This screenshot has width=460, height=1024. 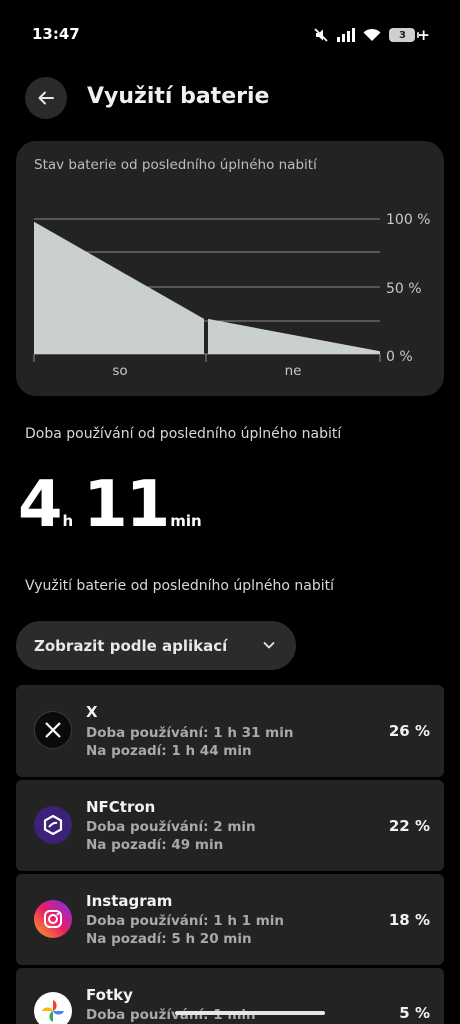 What do you see at coordinates (169, 751) in the screenshot?
I see `app-background-time: Na pozadí: 1 h 44 min` at bounding box center [169, 751].